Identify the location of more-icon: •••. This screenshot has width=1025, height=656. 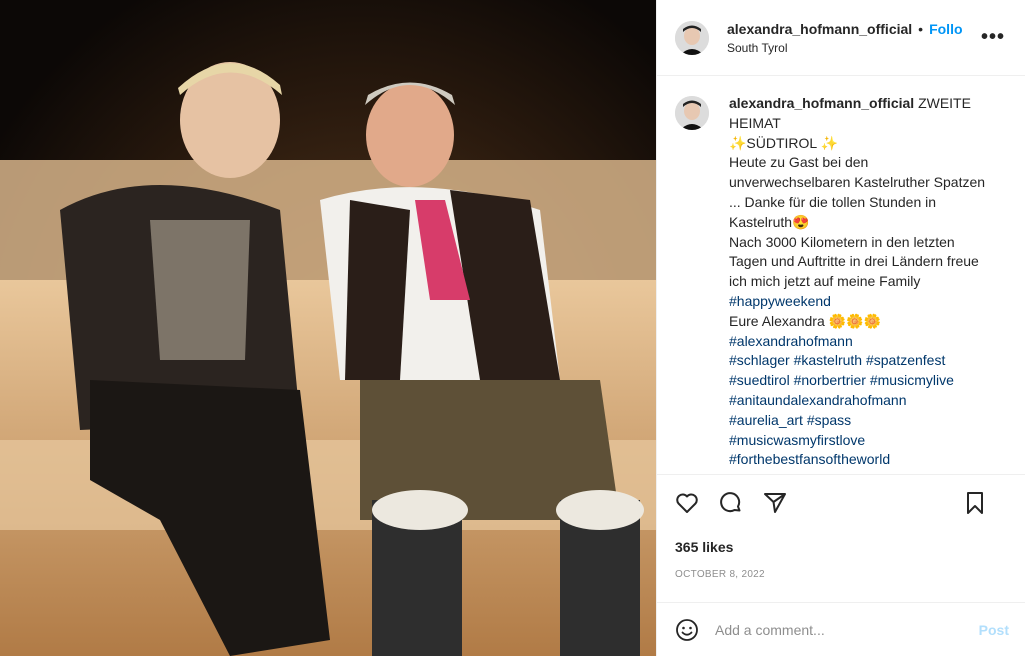
(993, 37).